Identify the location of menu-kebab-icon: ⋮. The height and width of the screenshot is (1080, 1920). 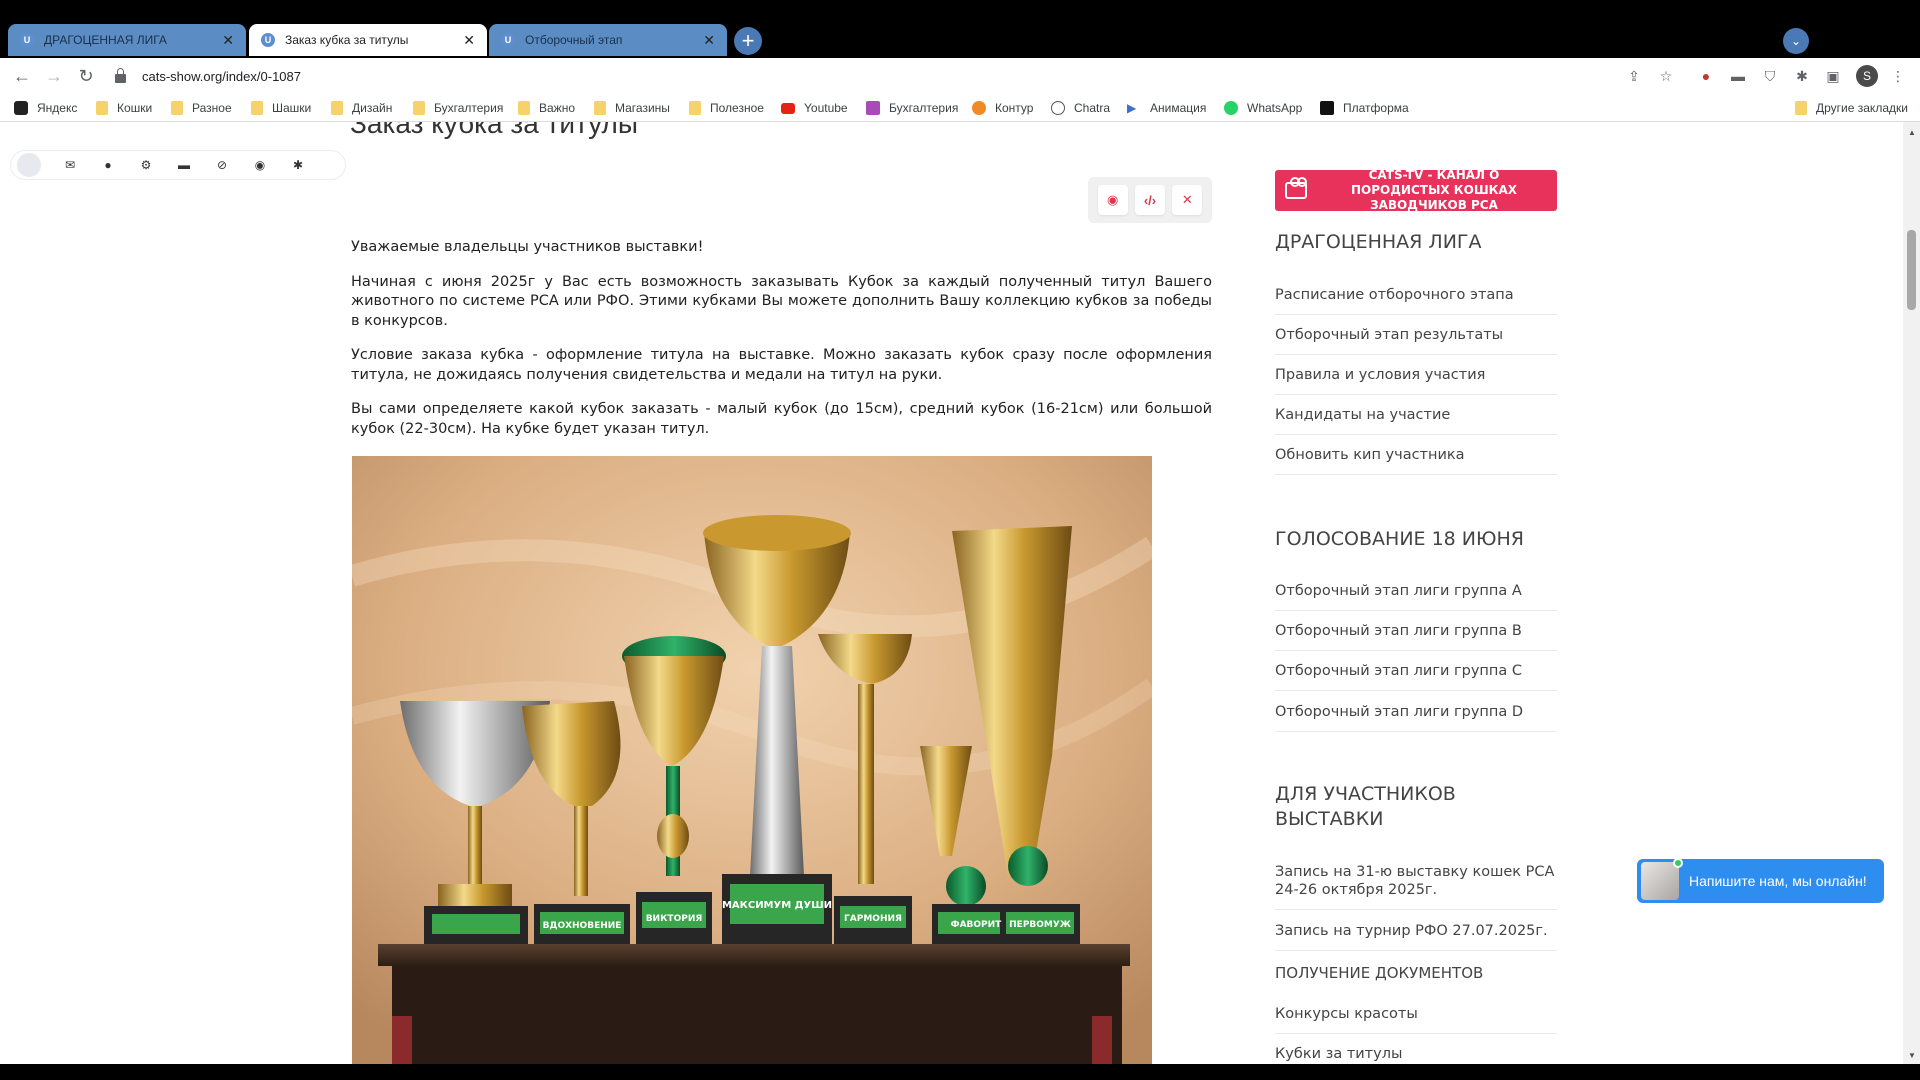
(1898, 76).